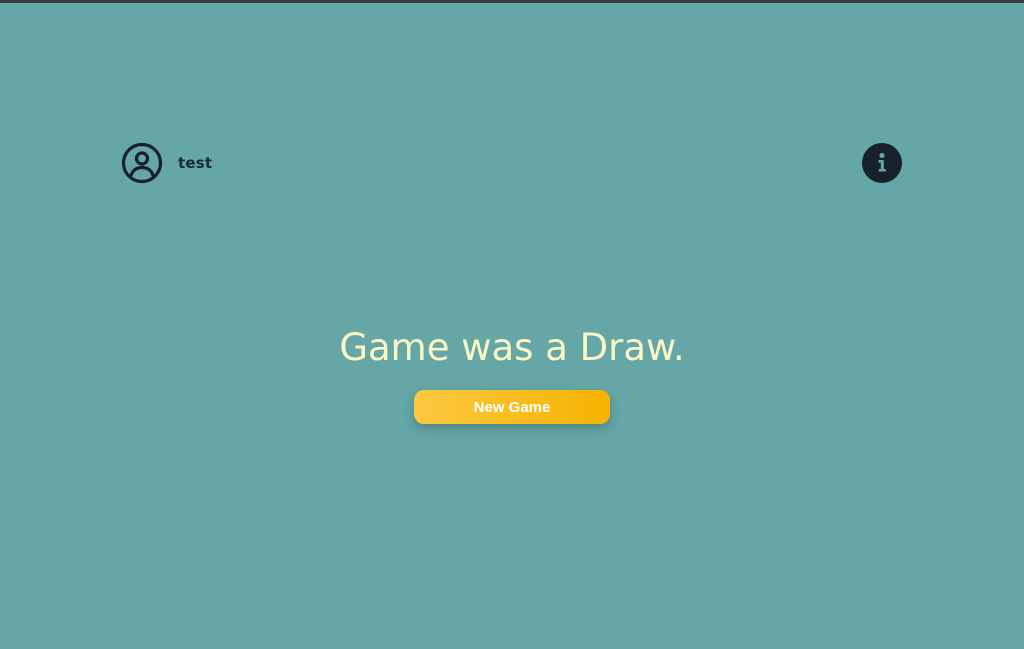 This screenshot has width=1024, height=649. Describe the element at coordinates (195, 163) in the screenshot. I see `username-label: test` at that location.